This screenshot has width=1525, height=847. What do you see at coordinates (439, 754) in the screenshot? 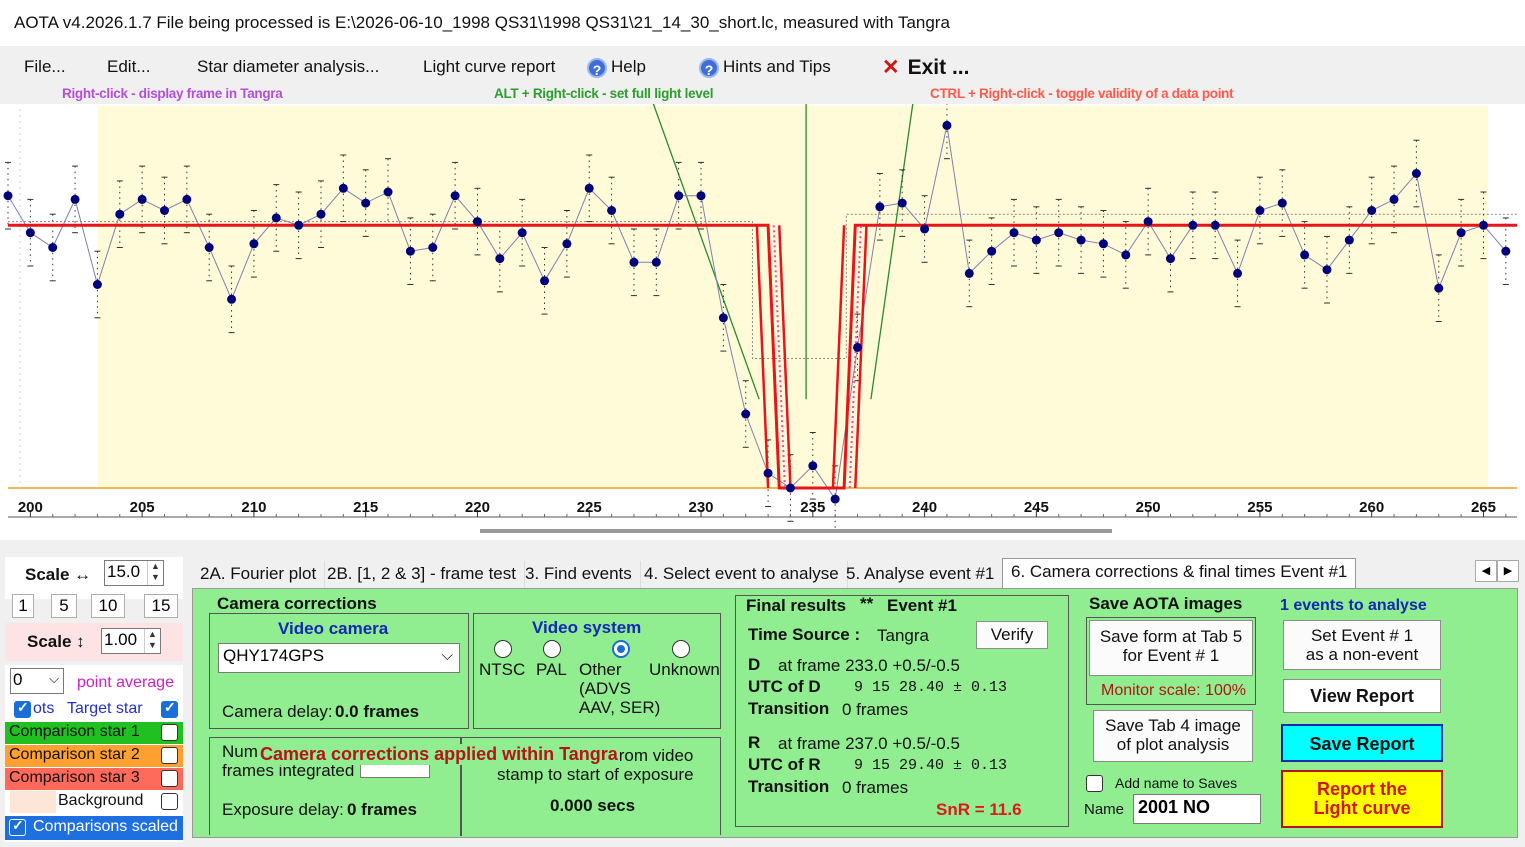
I see `camera-corrections-overlay: Camera corrections applied within Tangra` at bounding box center [439, 754].